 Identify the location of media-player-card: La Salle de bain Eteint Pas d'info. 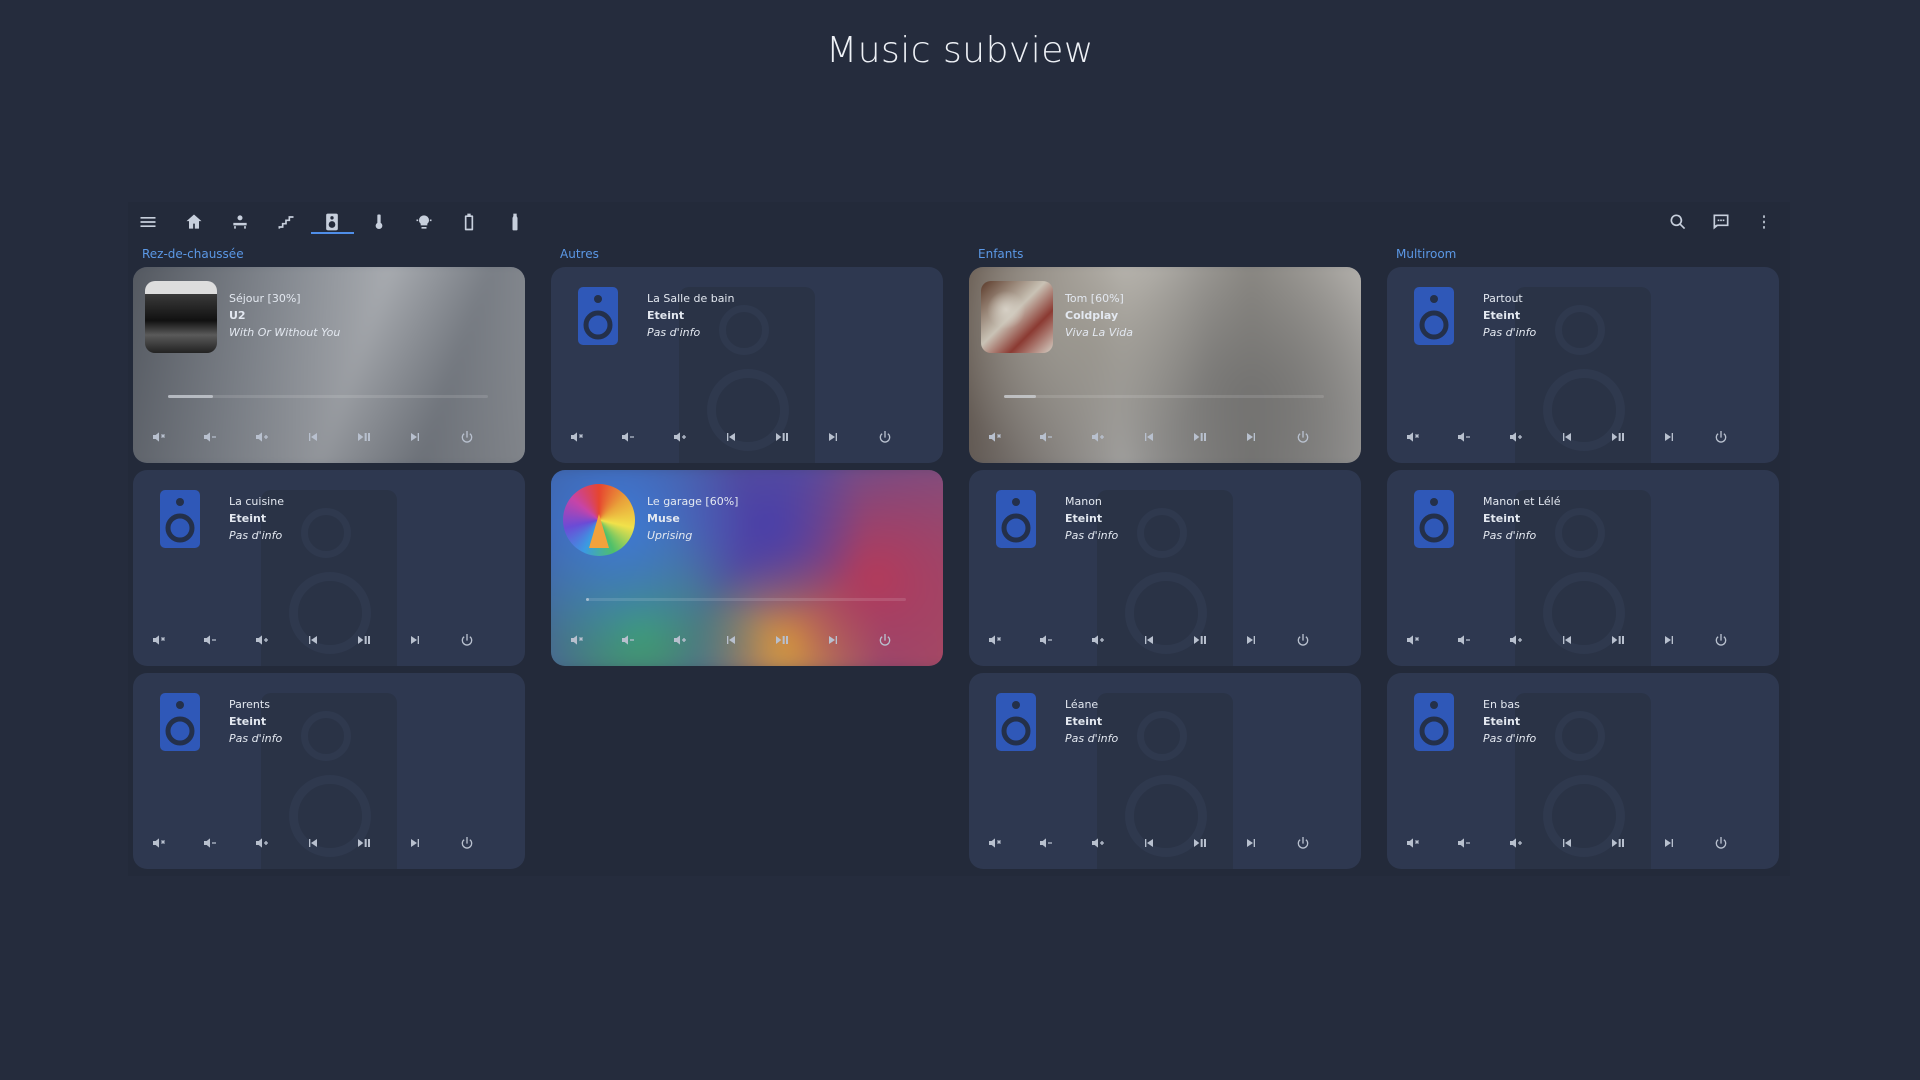
(747, 365).